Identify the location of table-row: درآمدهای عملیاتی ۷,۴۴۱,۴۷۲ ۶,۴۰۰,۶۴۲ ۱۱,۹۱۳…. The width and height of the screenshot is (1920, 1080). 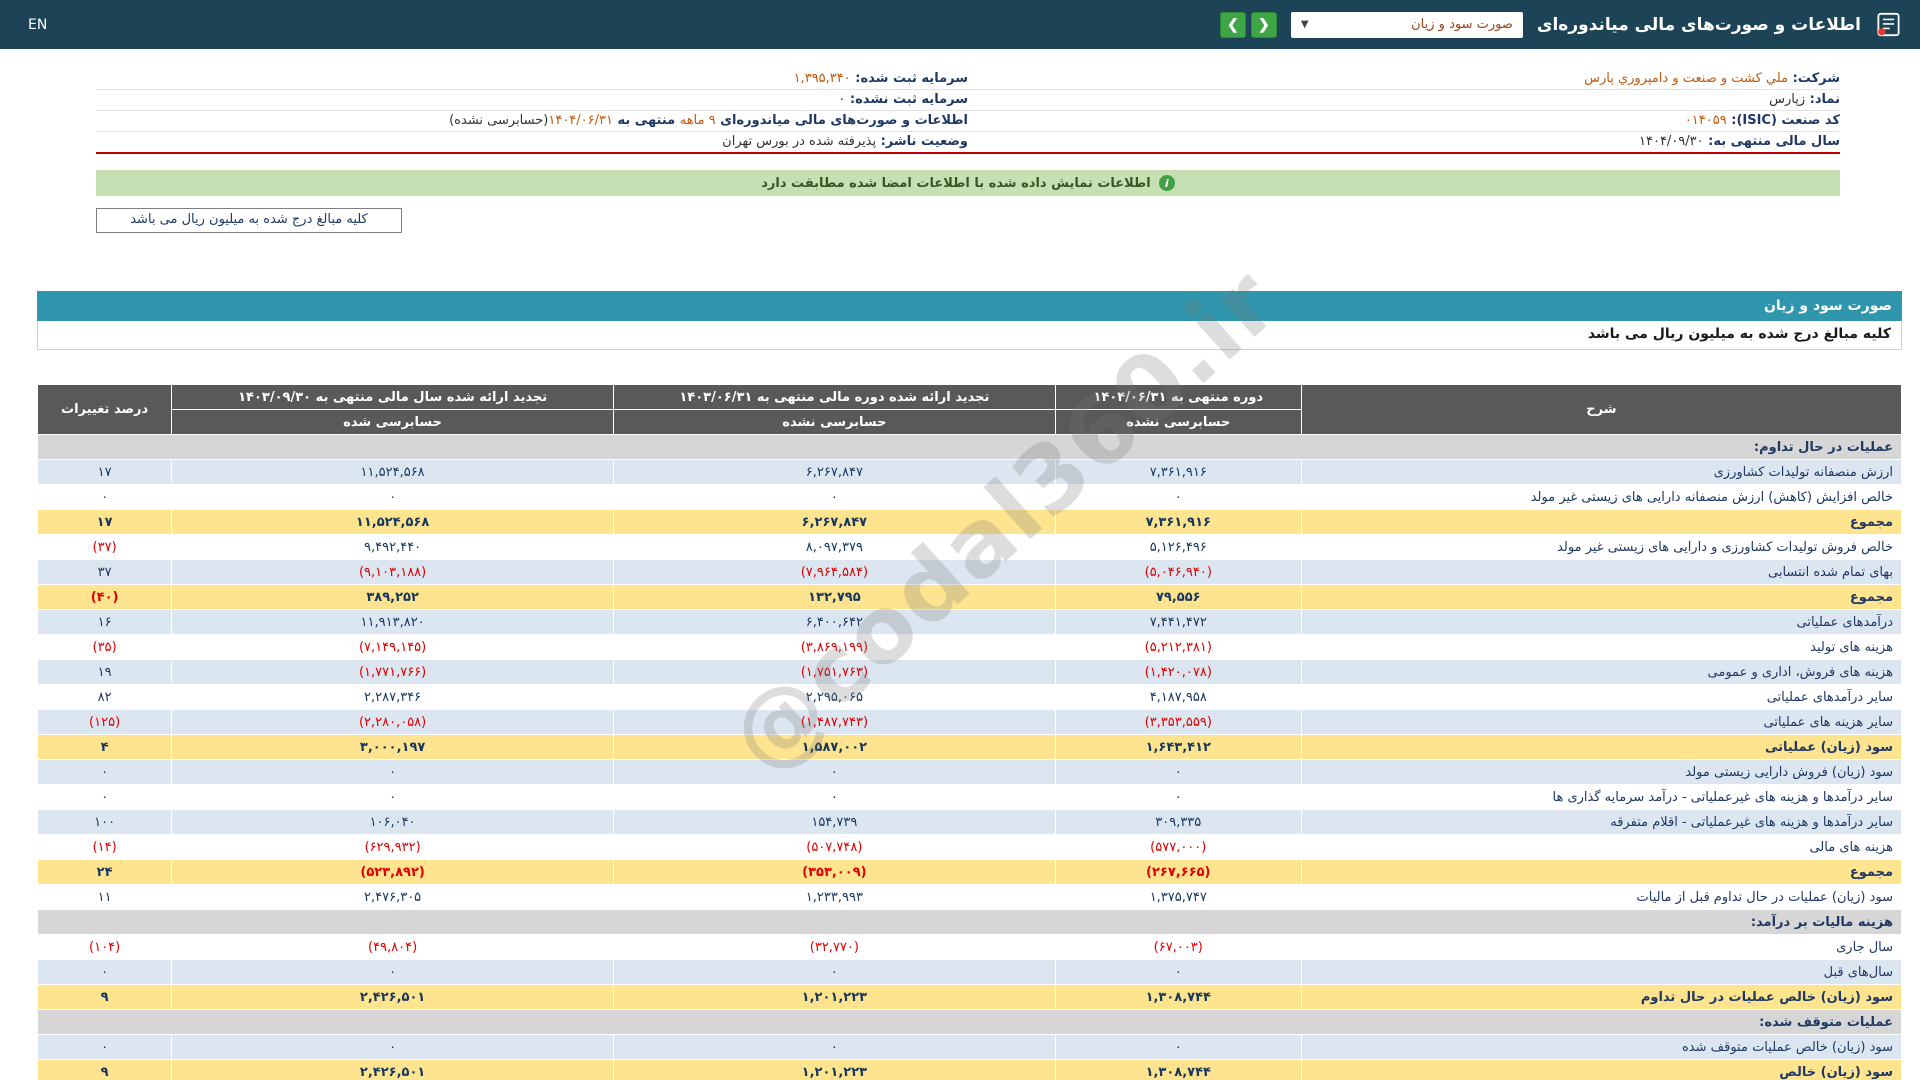
(969, 622).